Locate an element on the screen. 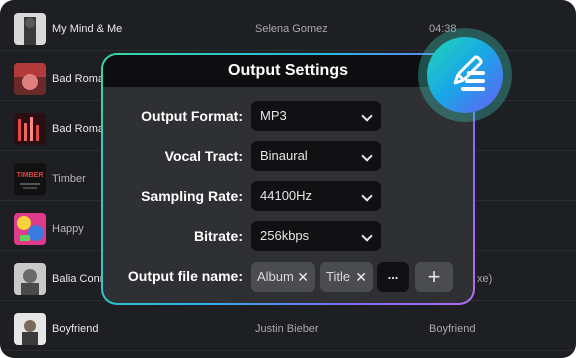  edit-badge is located at coordinates (465, 75).